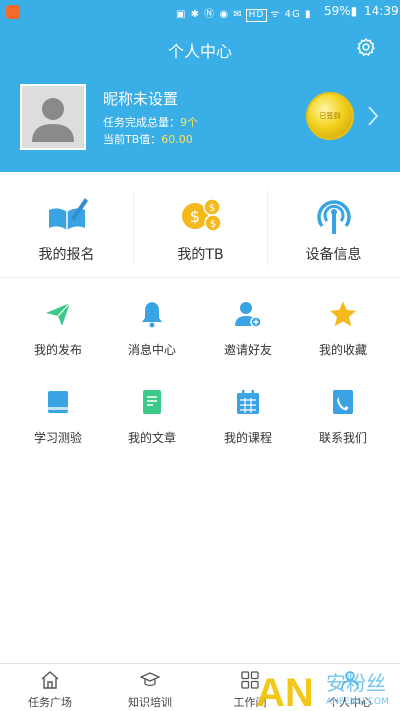 The width and height of the screenshot is (400, 711). I want to click on status-bar: ▣ ✱ Ⓝ ◉ ✉ HD ᯤ 4G ▮ 59%▮ 14:39, so click(200, 12).